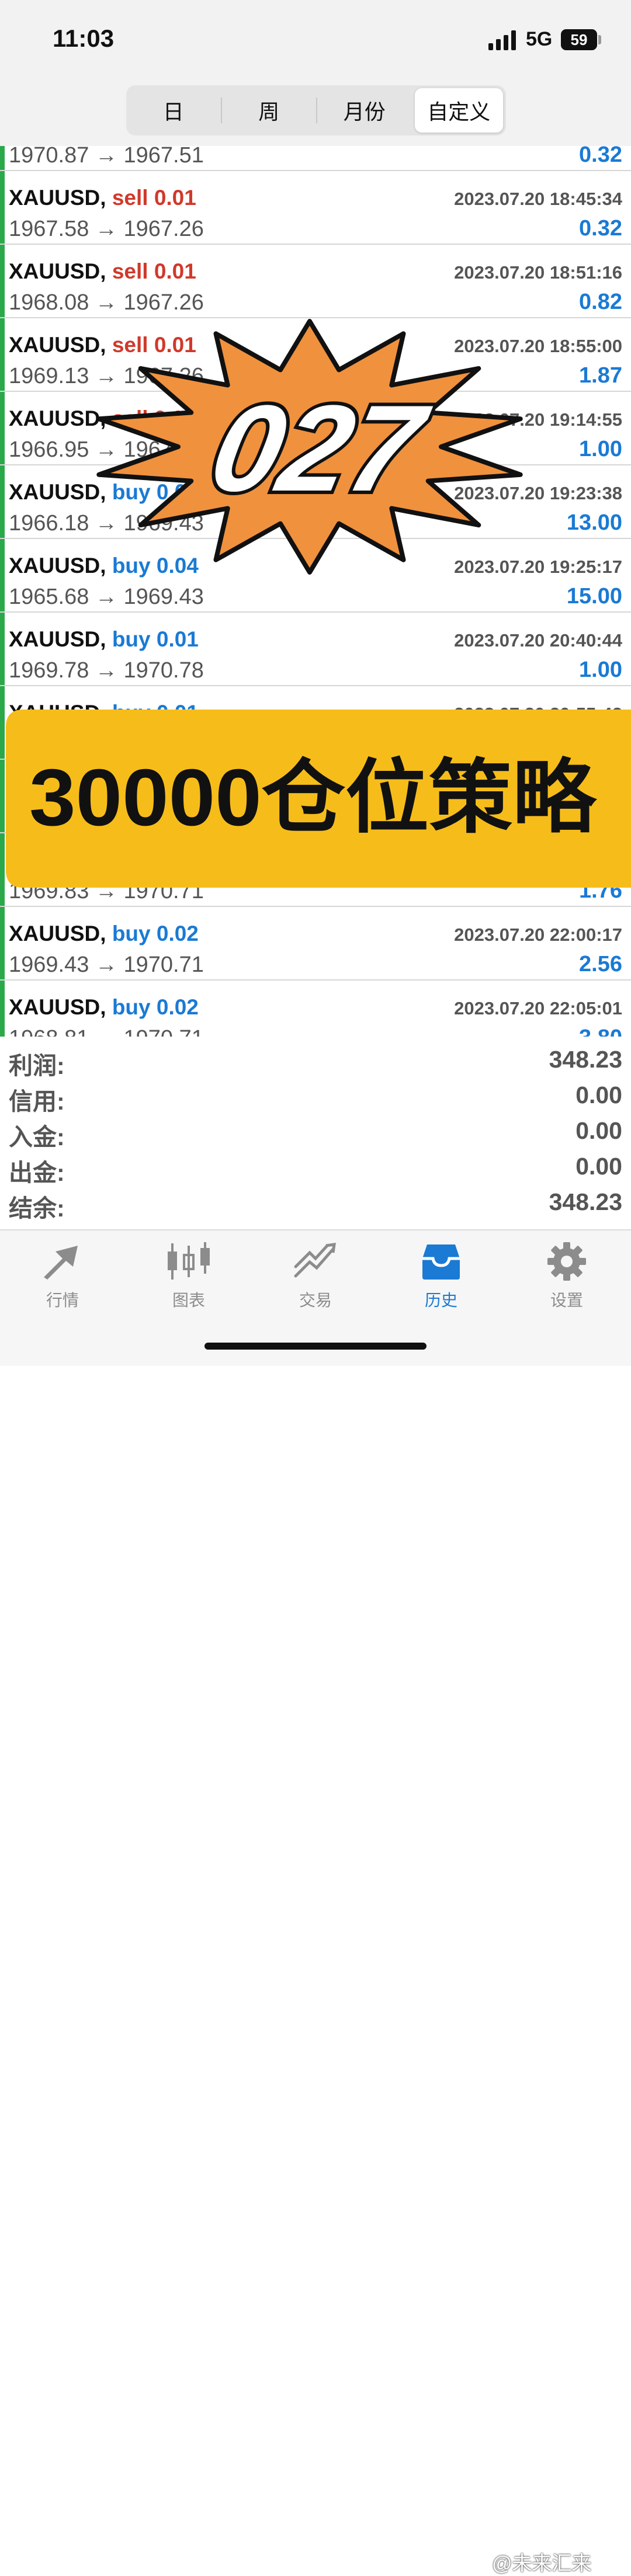 The height and width of the screenshot is (2576, 631). I want to click on tab-chart: 图表, so click(188, 1276).